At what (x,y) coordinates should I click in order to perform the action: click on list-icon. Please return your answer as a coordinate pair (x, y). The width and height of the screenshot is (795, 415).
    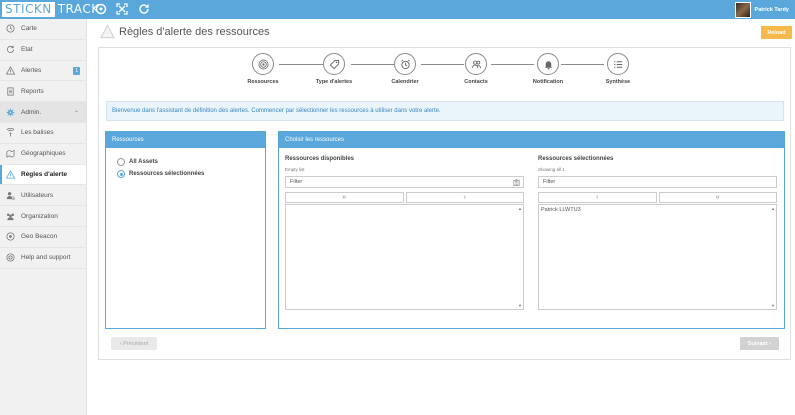
    Looking at the image, I should click on (617, 64).